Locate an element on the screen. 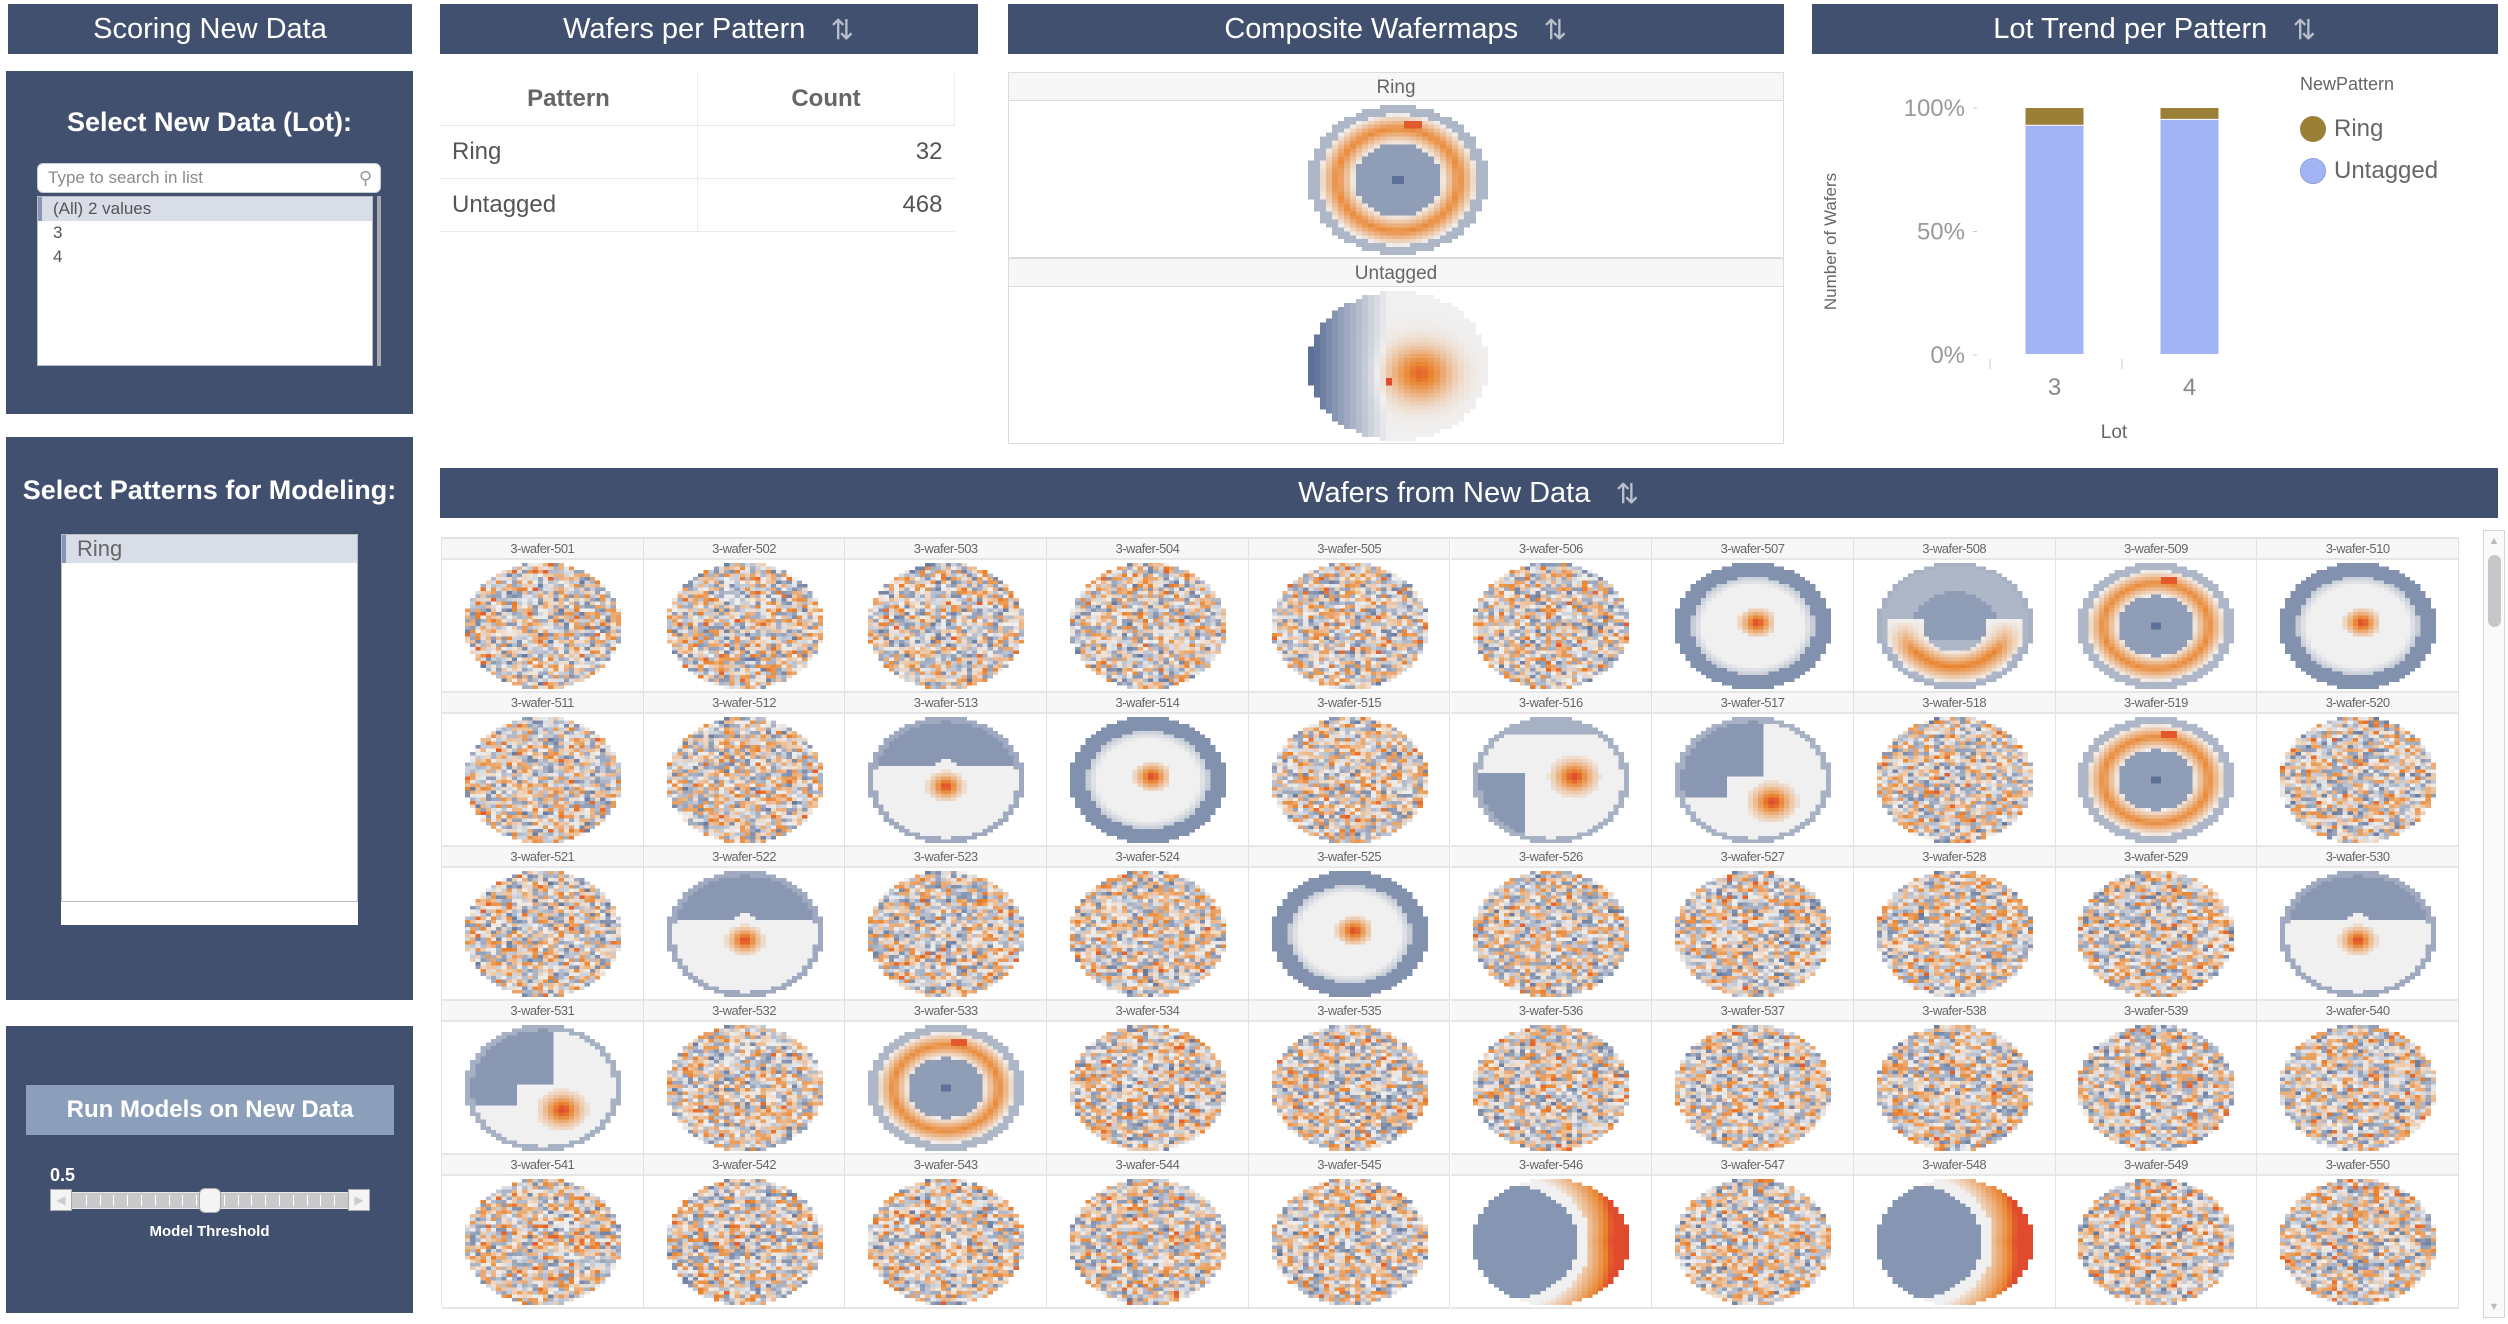 The image size is (2508, 1324). wafer-cell: 3-wafer-548 is located at coordinates (1954, 1232).